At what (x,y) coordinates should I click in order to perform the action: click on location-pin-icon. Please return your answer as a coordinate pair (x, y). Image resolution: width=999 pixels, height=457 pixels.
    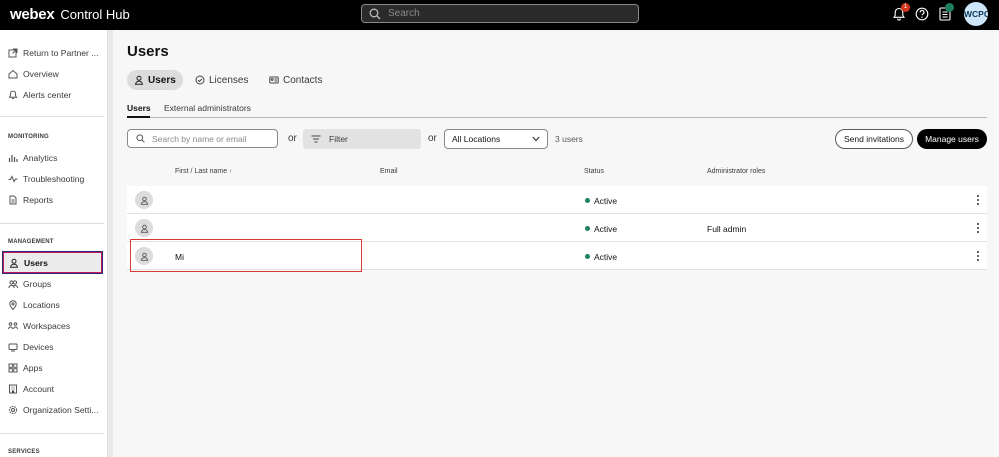
    Looking at the image, I should click on (13, 304).